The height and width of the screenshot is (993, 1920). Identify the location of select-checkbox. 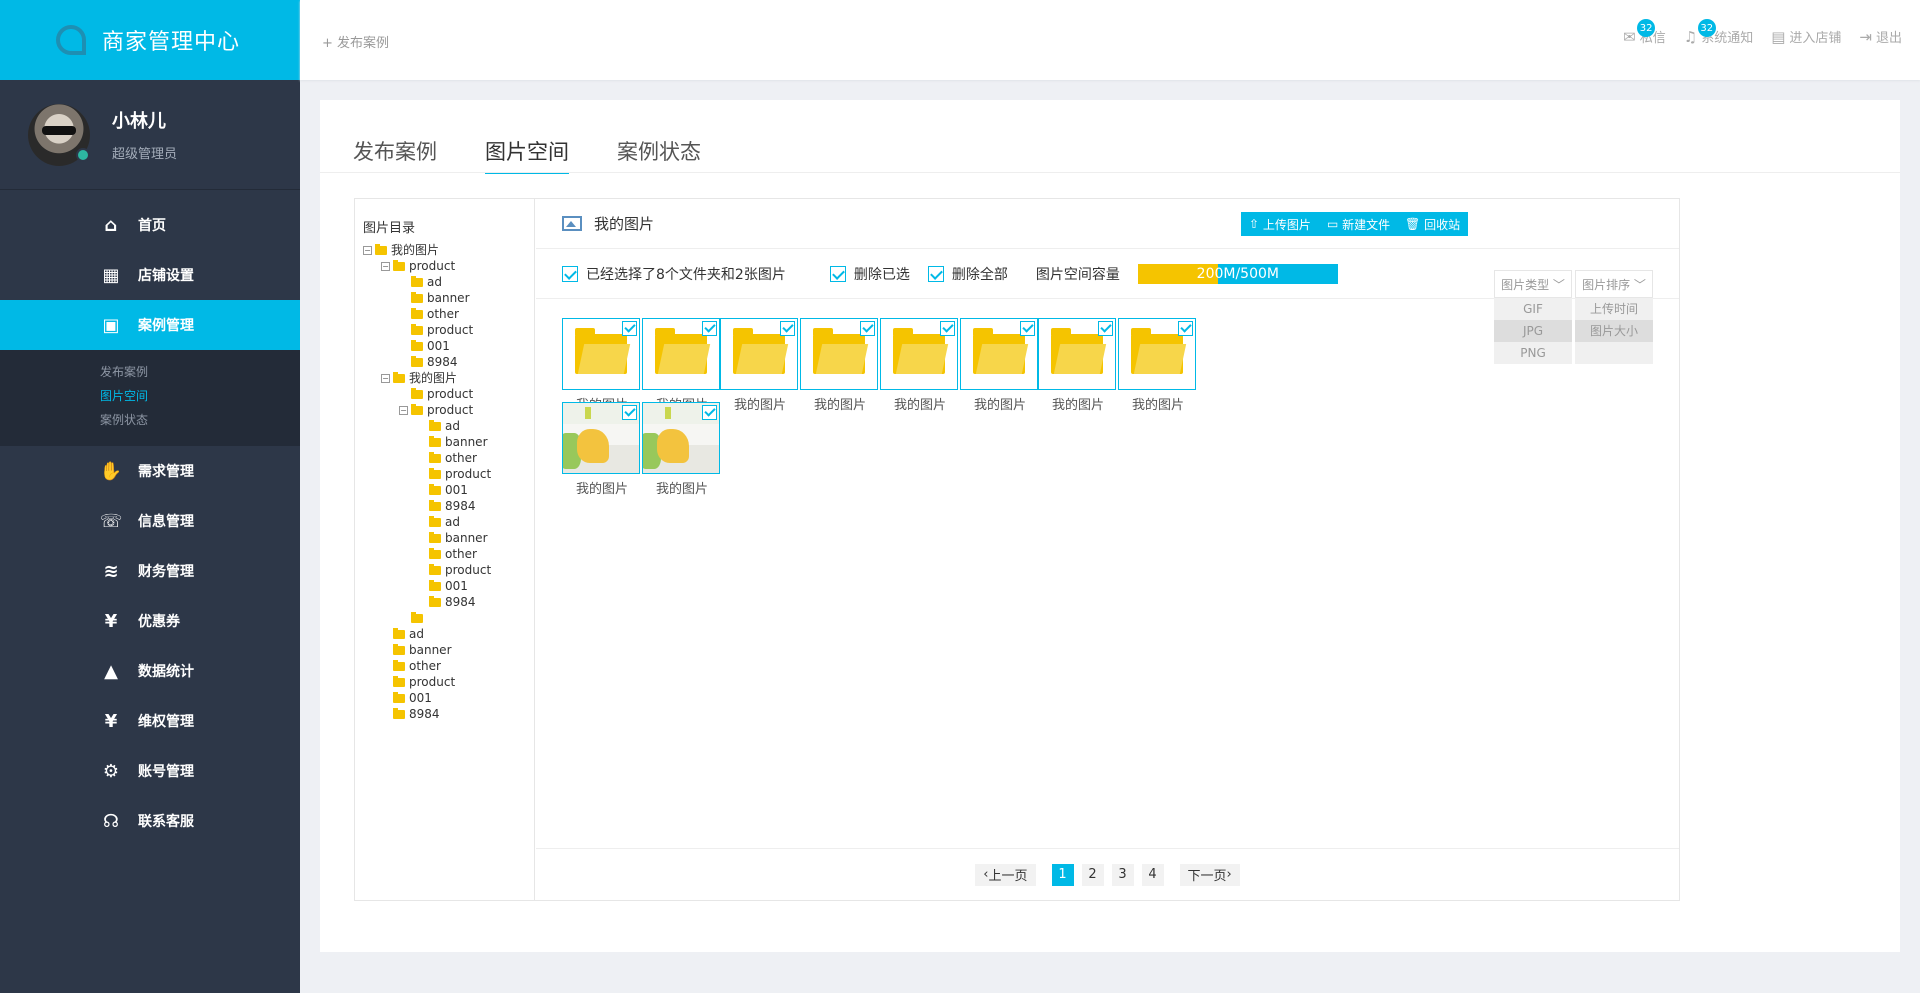
(570, 273).